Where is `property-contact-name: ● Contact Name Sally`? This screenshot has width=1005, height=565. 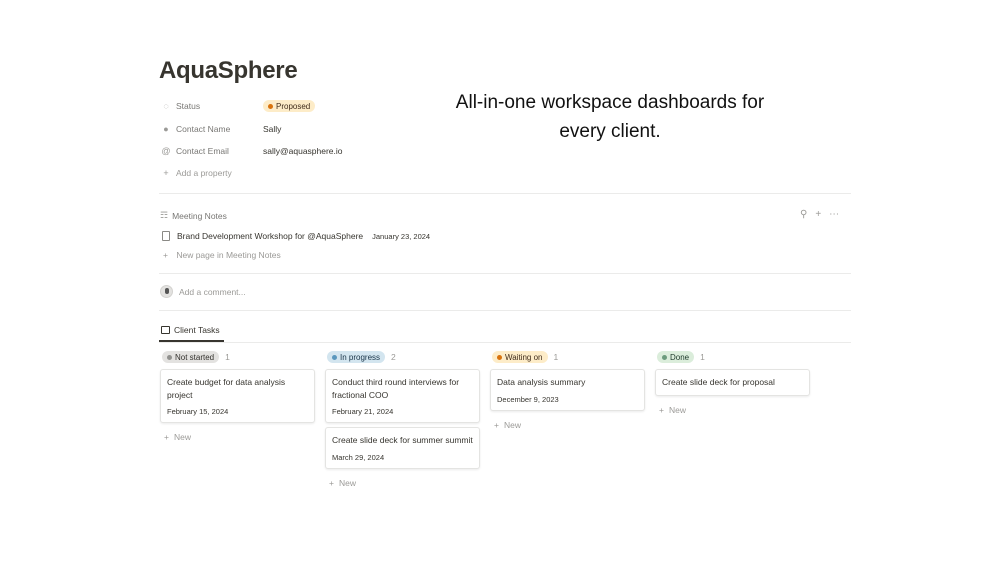
property-contact-name: ● Contact Name Sally is located at coordinates (221, 129).